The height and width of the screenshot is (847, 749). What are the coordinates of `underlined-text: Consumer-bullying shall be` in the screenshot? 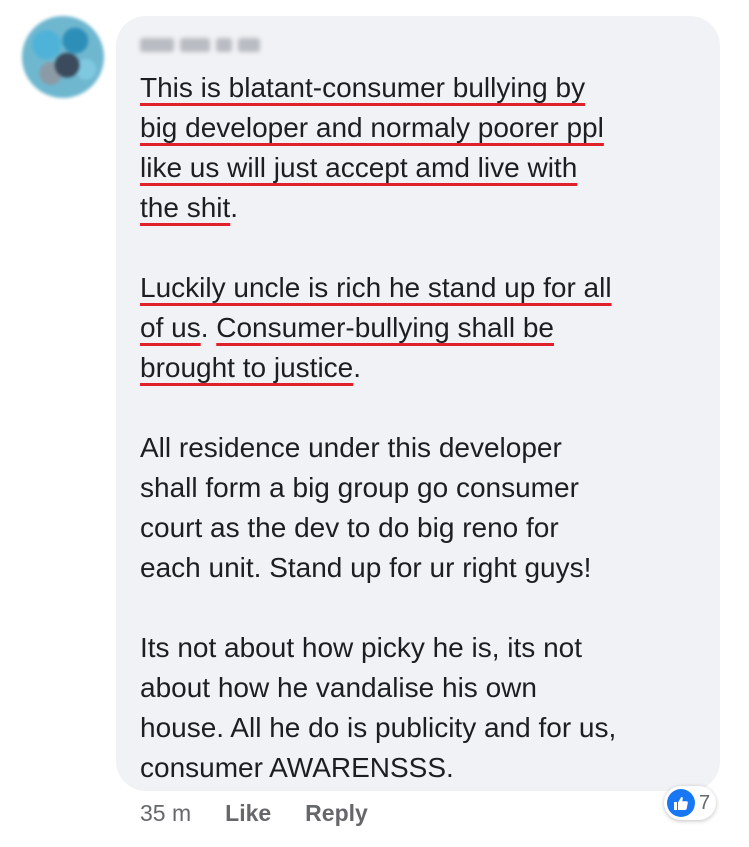 It's located at (385, 327).